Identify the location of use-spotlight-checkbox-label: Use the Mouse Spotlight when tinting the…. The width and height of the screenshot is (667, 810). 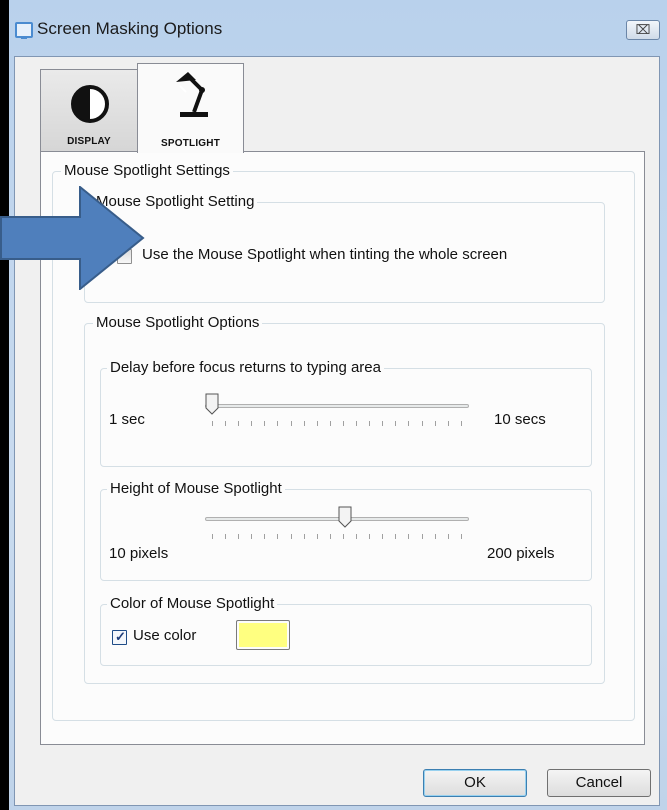
(324, 254).